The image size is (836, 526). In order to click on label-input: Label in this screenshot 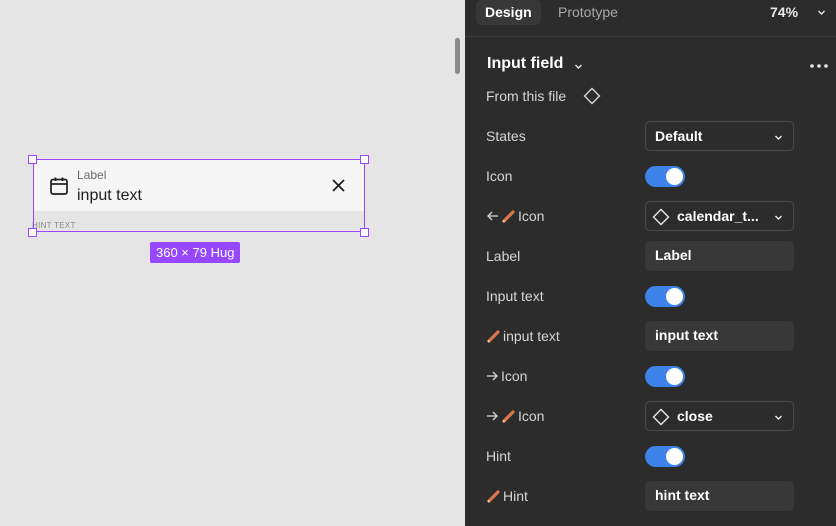, I will do `click(719, 256)`.